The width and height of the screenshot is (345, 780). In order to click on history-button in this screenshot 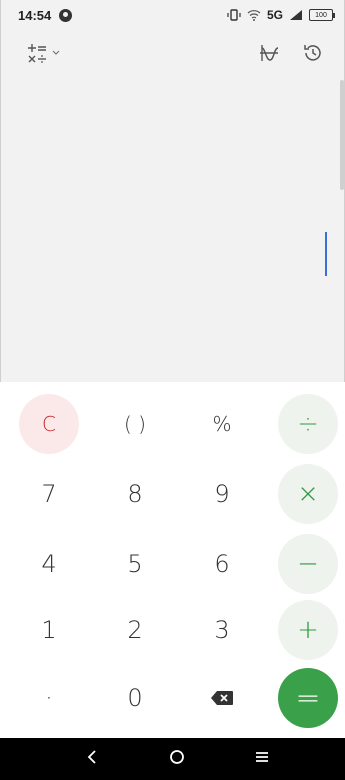, I will do `click(313, 55)`.